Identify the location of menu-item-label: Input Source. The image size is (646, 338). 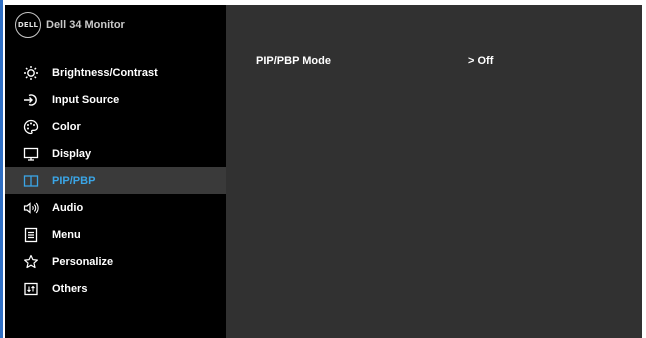
(86, 99).